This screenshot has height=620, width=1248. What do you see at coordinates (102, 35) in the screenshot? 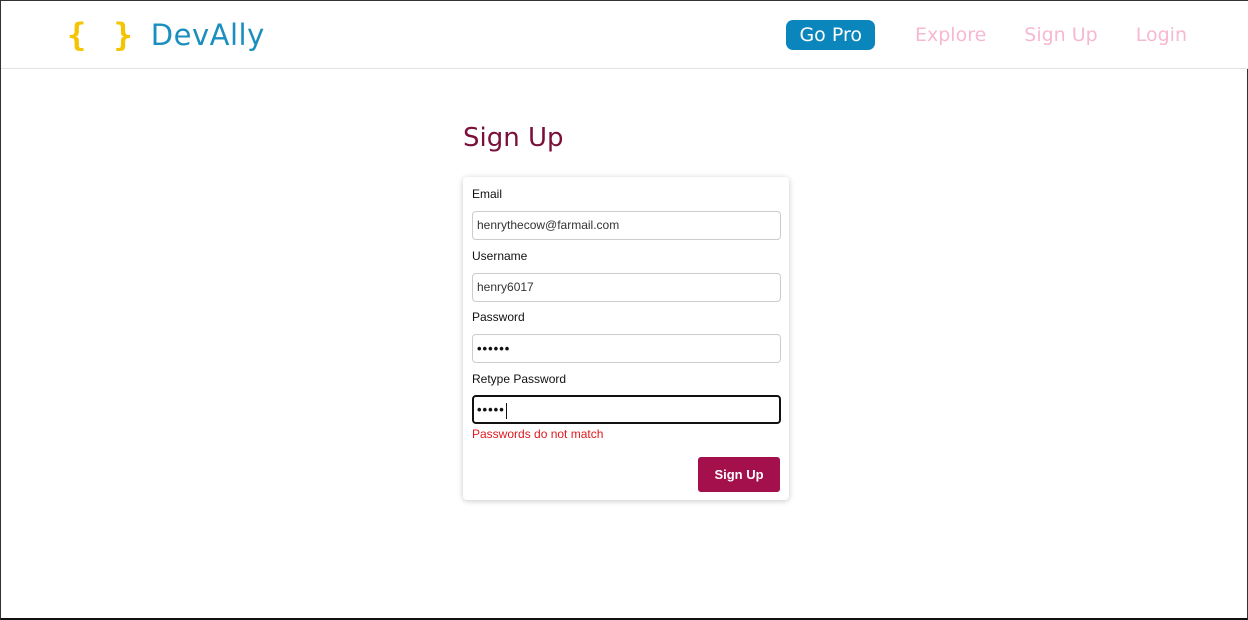
I see `braces-icon: { }` at bounding box center [102, 35].